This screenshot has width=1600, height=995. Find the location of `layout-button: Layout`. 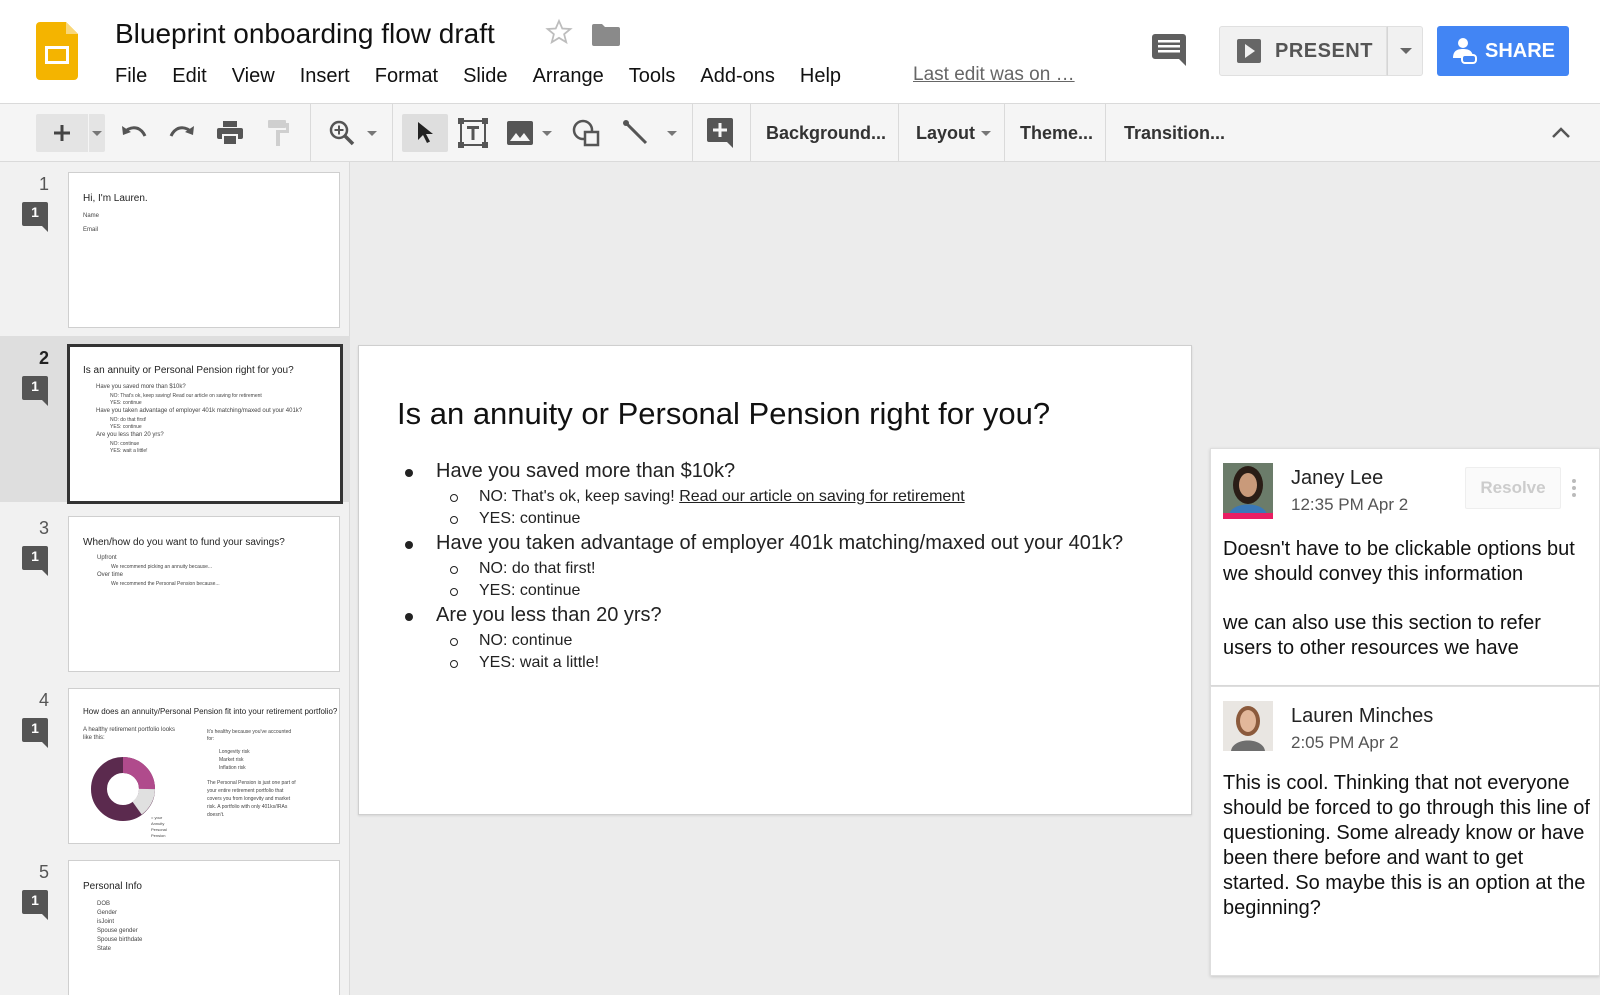

layout-button: Layout is located at coordinates (954, 133).